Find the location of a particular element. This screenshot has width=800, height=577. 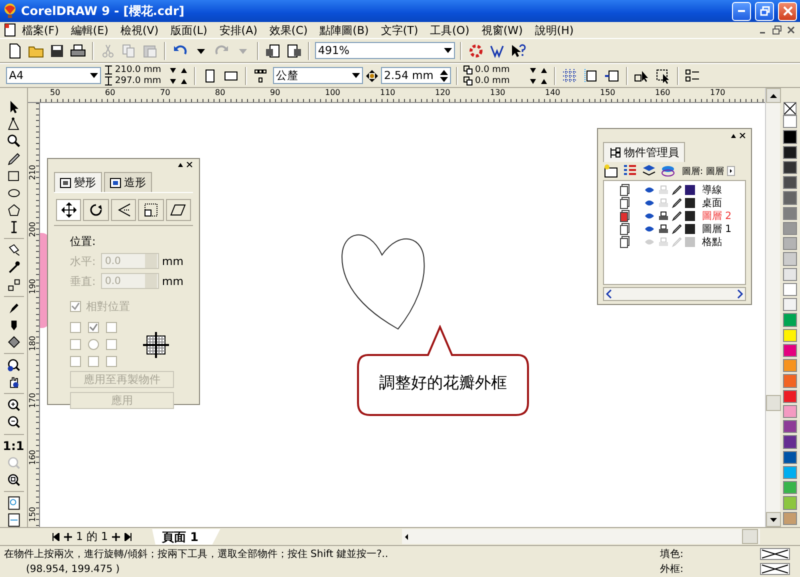

page-width-field: 210.0 mm is located at coordinates (141, 70).